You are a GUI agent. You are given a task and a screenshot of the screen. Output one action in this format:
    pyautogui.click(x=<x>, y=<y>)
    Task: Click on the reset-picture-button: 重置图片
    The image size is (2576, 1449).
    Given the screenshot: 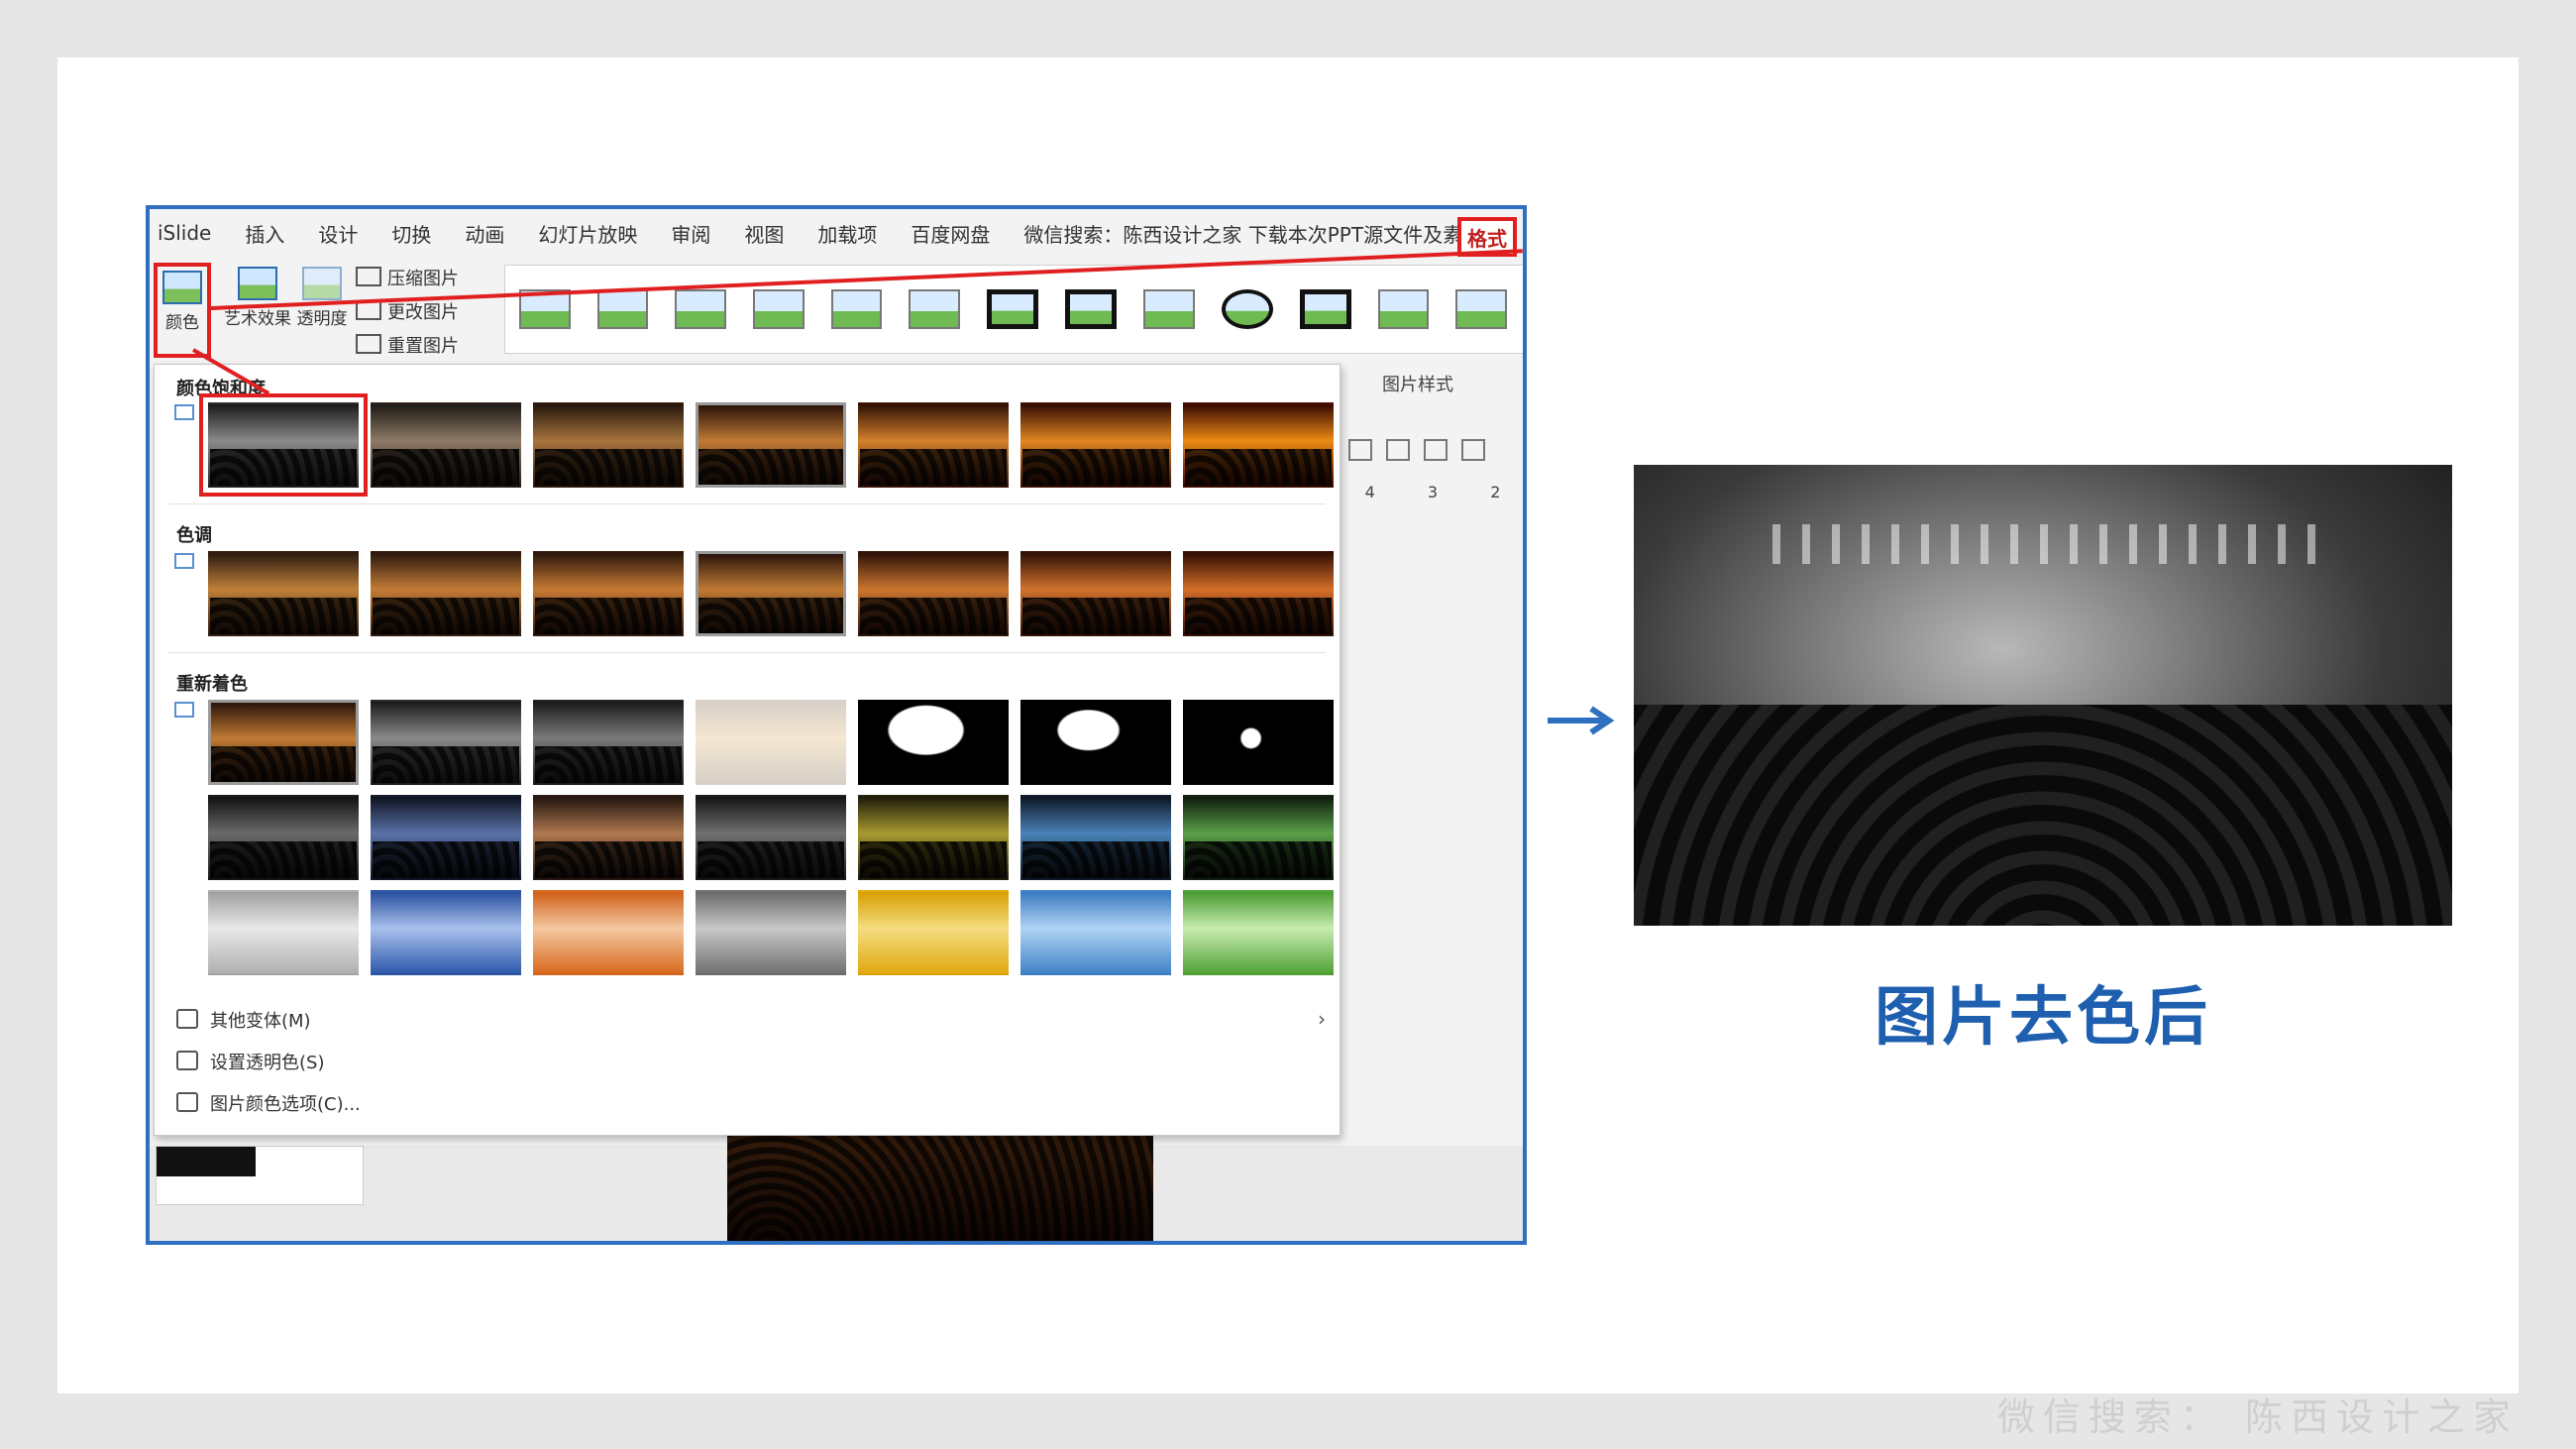 What is the action you would take?
    pyautogui.click(x=407, y=345)
    